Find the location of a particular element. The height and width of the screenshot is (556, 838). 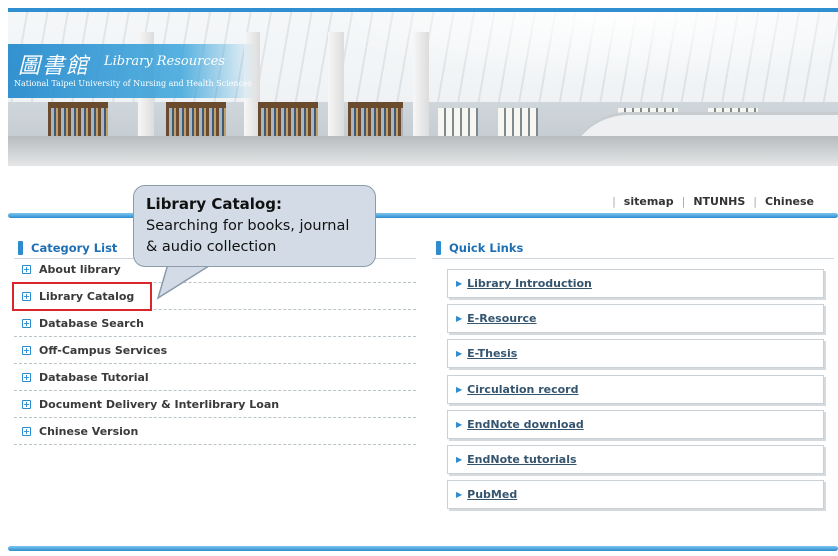

banner-title: Library Resources is located at coordinates (164, 61).